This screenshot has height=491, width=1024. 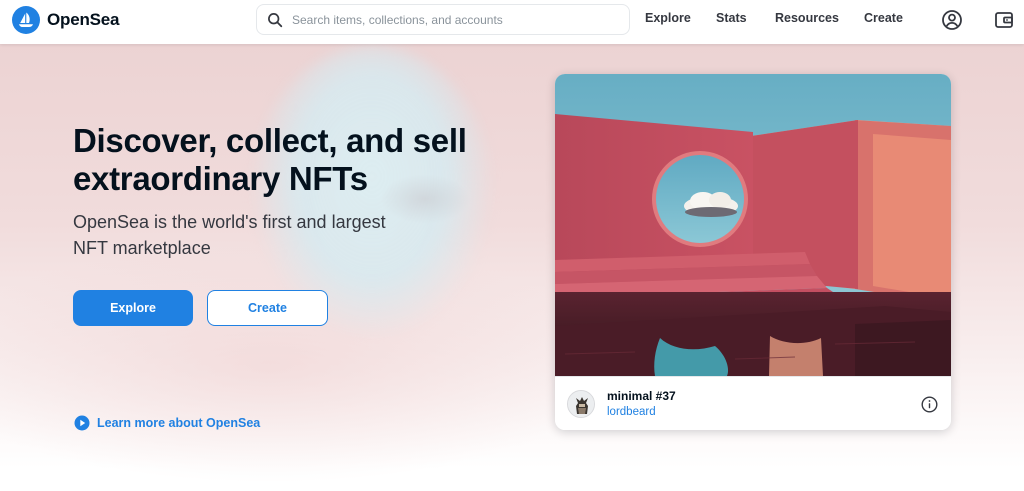 I want to click on wallet-icon, so click(x=1004, y=20).